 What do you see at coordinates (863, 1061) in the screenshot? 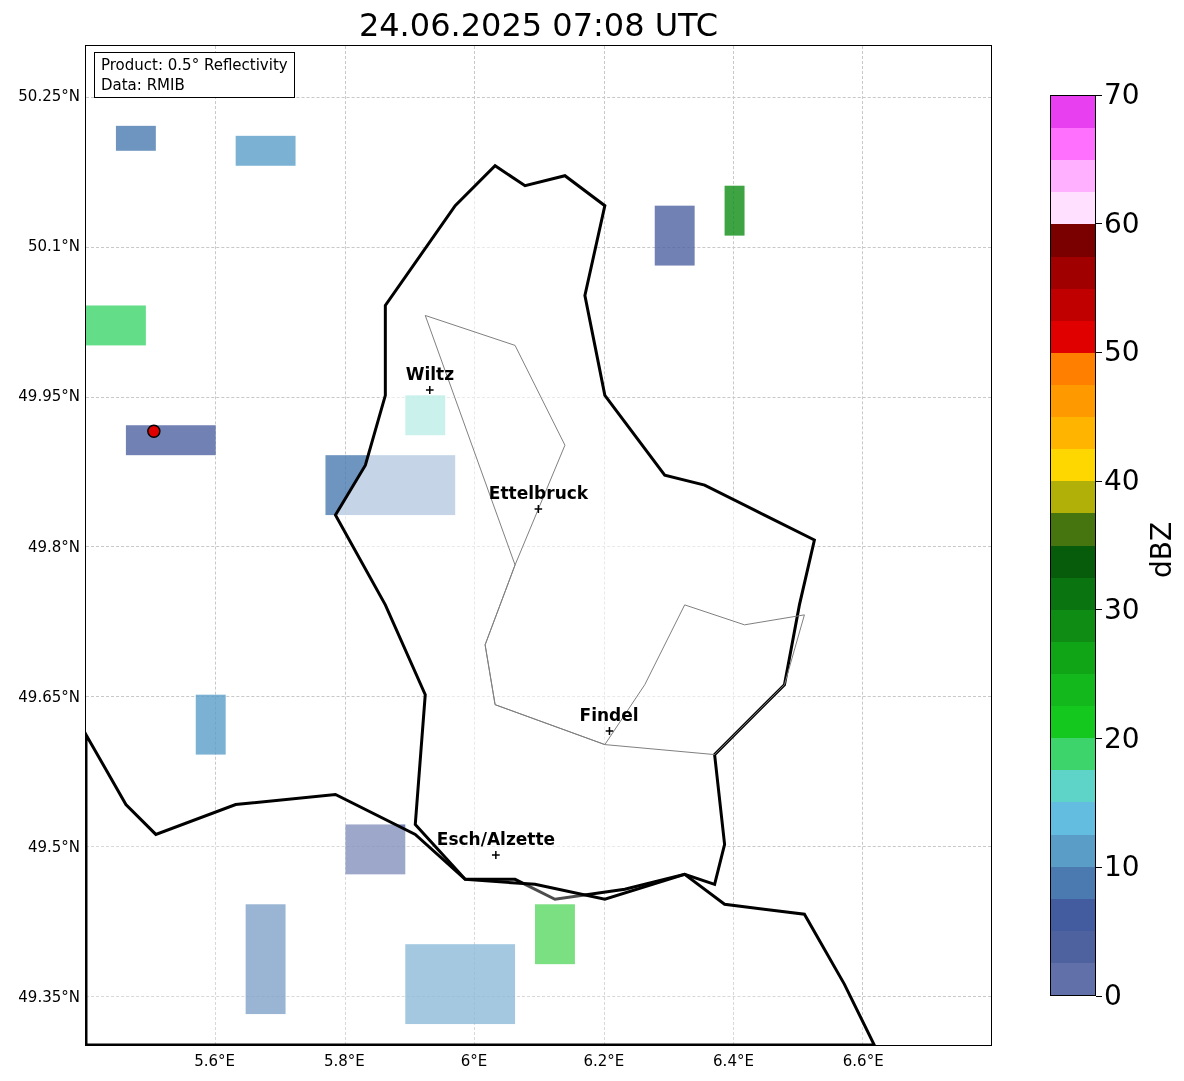
I see `x-tick-label: 6.6°E` at bounding box center [863, 1061].